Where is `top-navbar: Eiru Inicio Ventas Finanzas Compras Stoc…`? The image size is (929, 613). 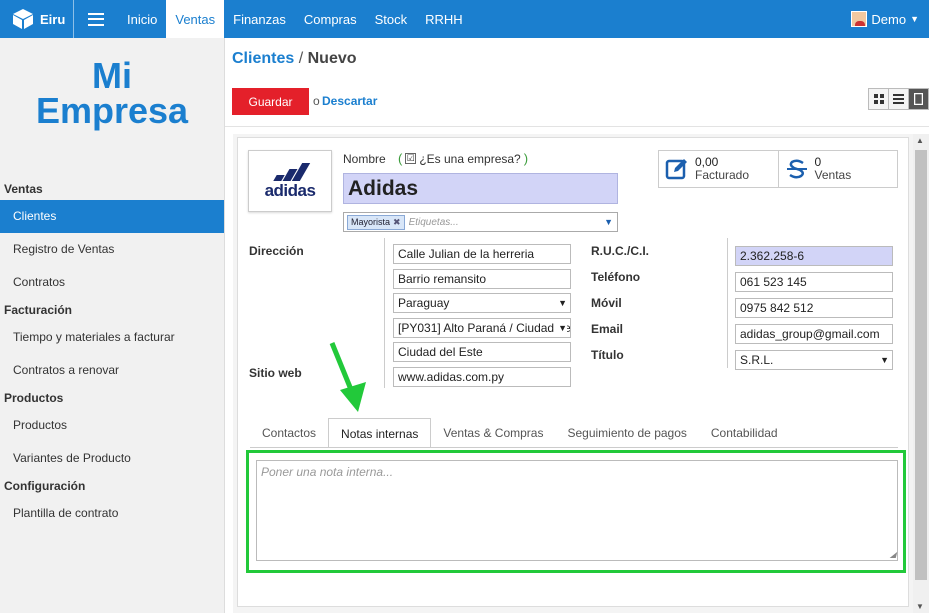
top-navbar: Eiru Inicio Ventas Finanzas Compras Stoc… is located at coordinates (464, 19).